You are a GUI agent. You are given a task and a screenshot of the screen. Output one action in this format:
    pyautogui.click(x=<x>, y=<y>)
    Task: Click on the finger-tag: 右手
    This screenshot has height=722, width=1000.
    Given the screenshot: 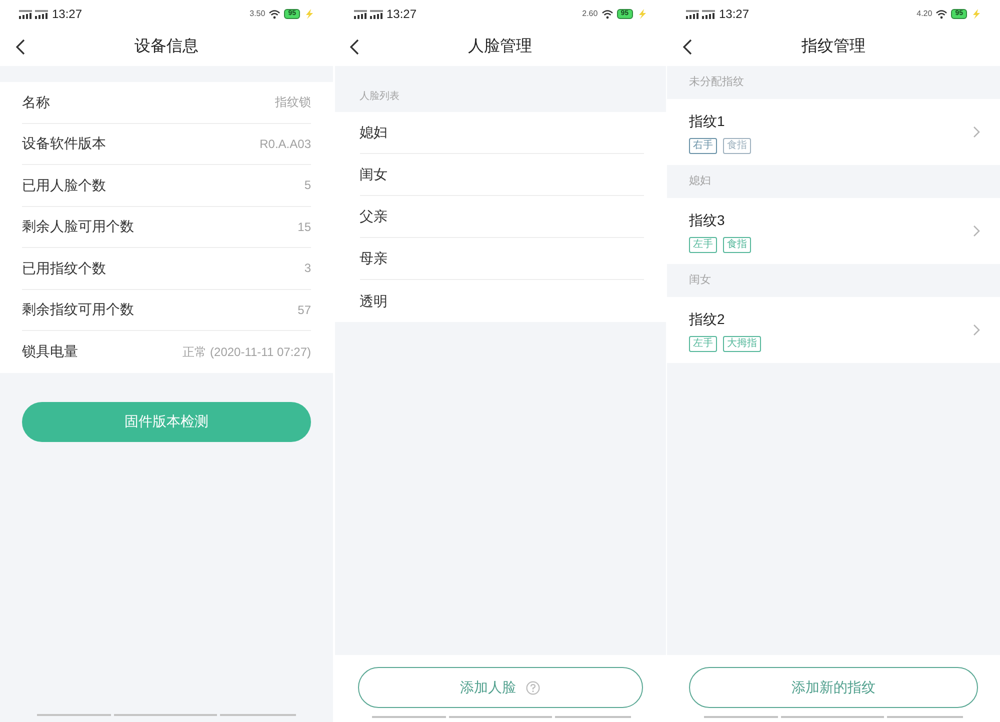 What is the action you would take?
    pyautogui.click(x=703, y=146)
    